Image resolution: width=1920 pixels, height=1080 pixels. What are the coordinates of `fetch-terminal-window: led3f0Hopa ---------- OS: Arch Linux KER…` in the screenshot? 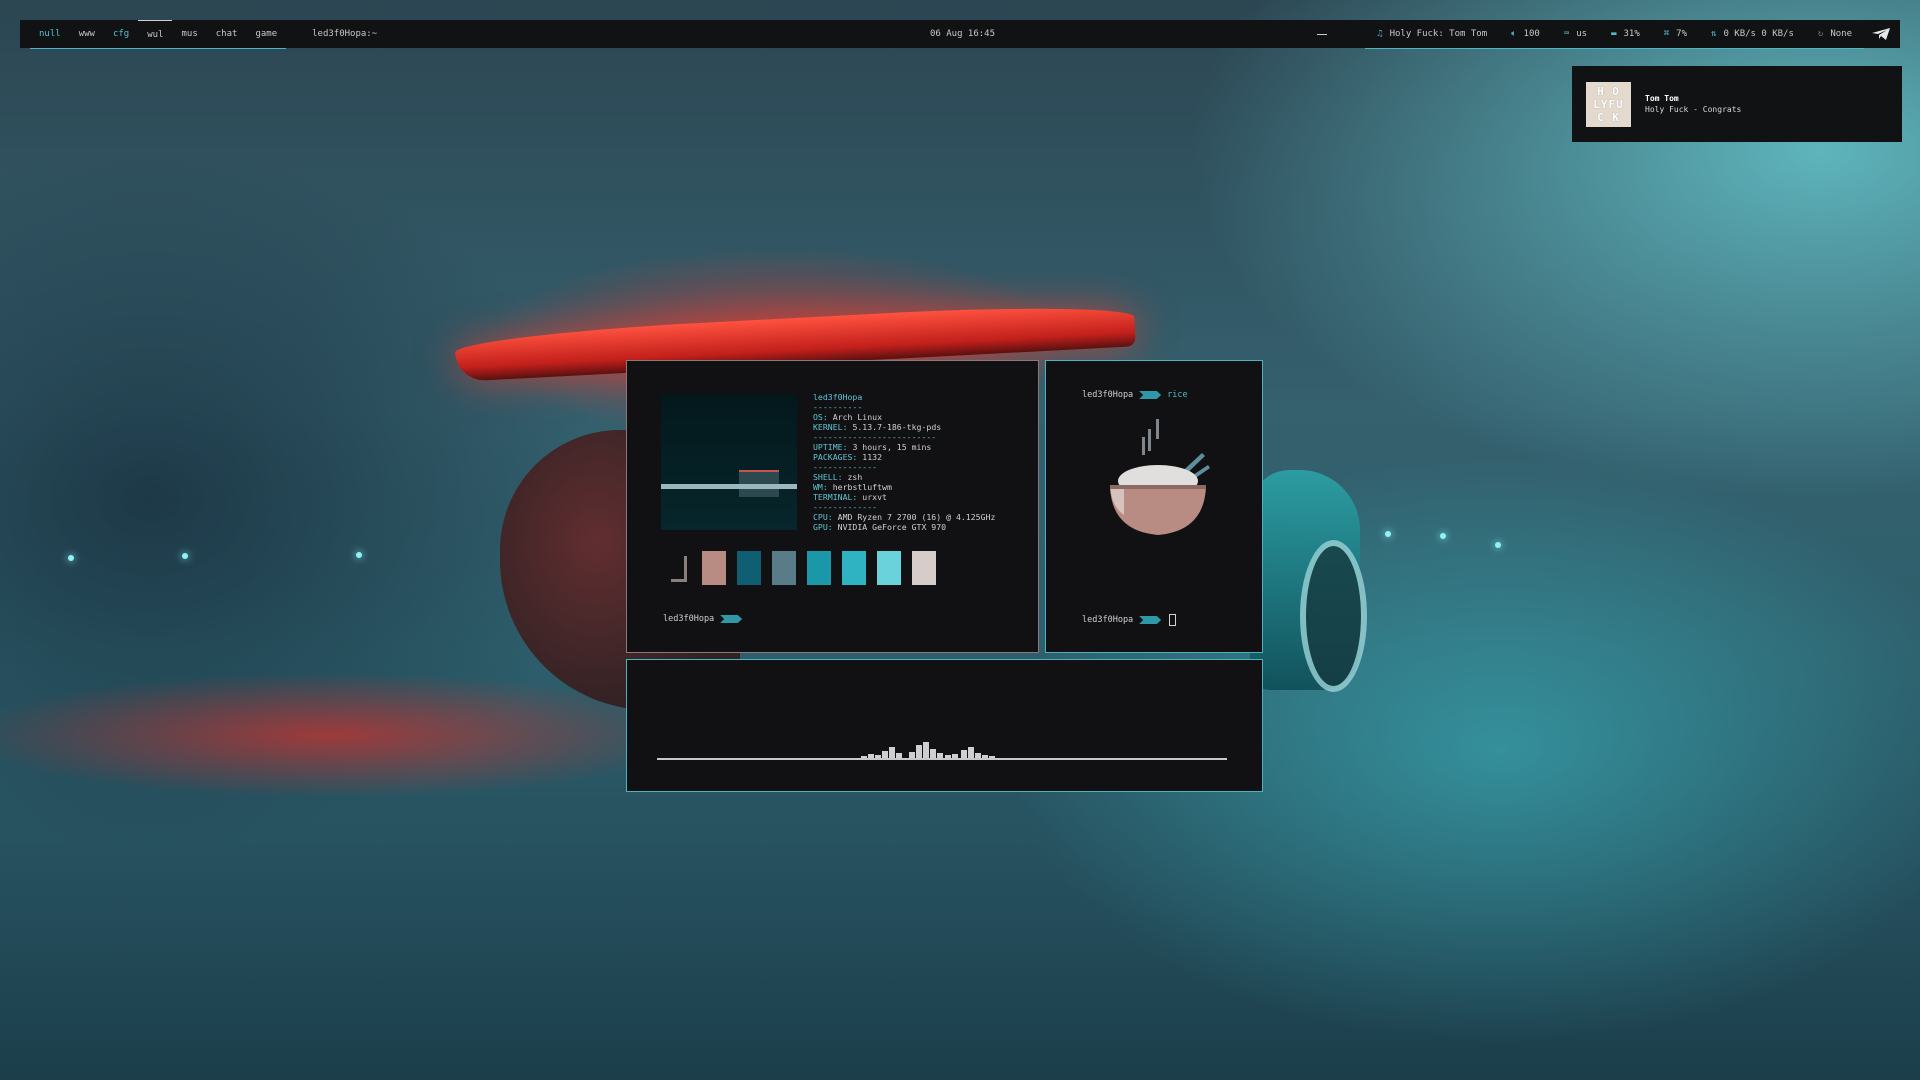 It's located at (832, 506).